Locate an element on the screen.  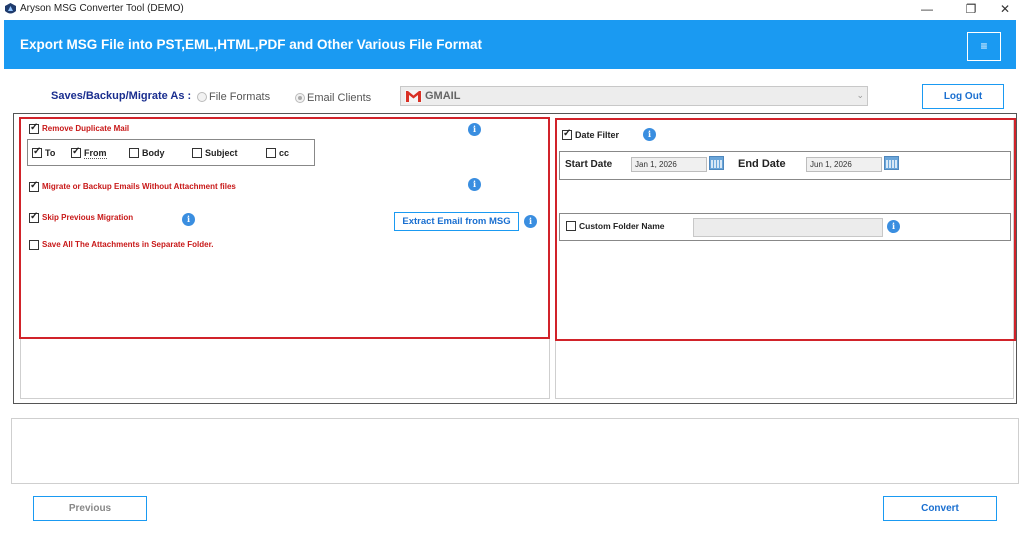
without-attachment-checkbox is located at coordinates (34, 186).